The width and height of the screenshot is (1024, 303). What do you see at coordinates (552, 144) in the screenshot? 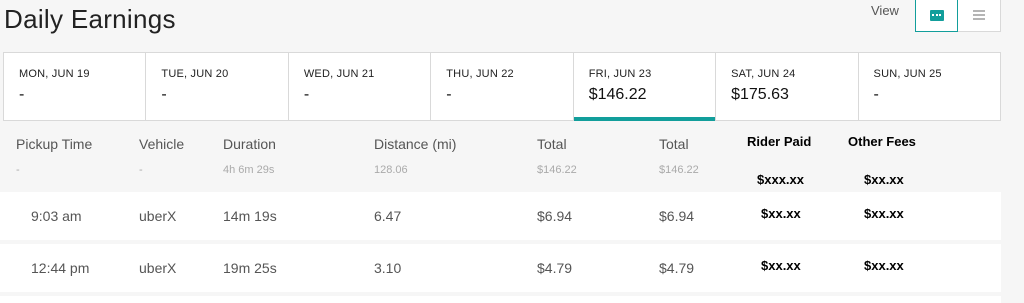
I see `column-header-total: Total` at bounding box center [552, 144].